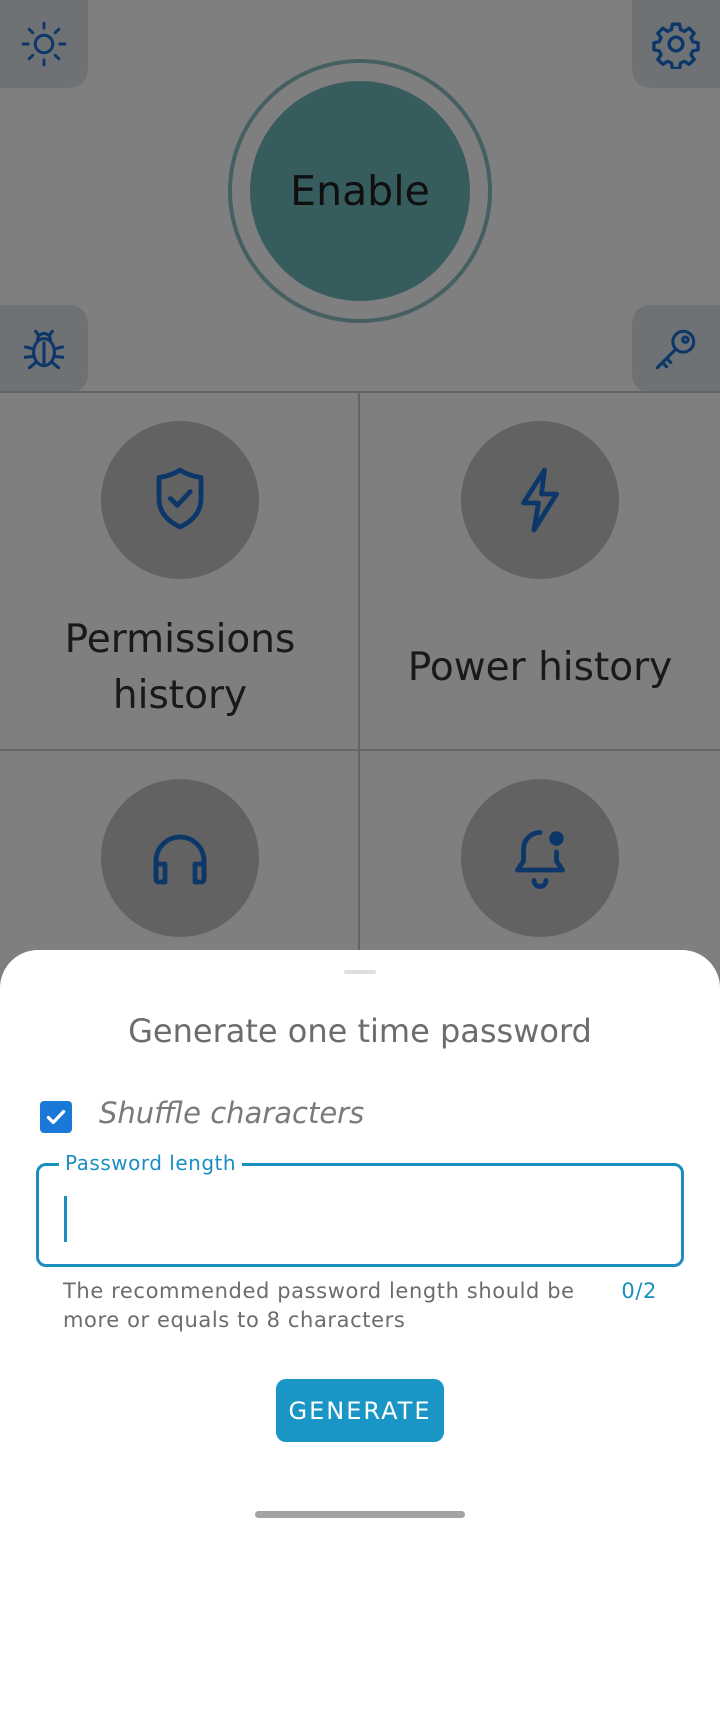 The image size is (720, 1712). What do you see at coordinates (65, 1219) in the screenshot?
I see `text-cursor` at bounding box center [65, 1219].